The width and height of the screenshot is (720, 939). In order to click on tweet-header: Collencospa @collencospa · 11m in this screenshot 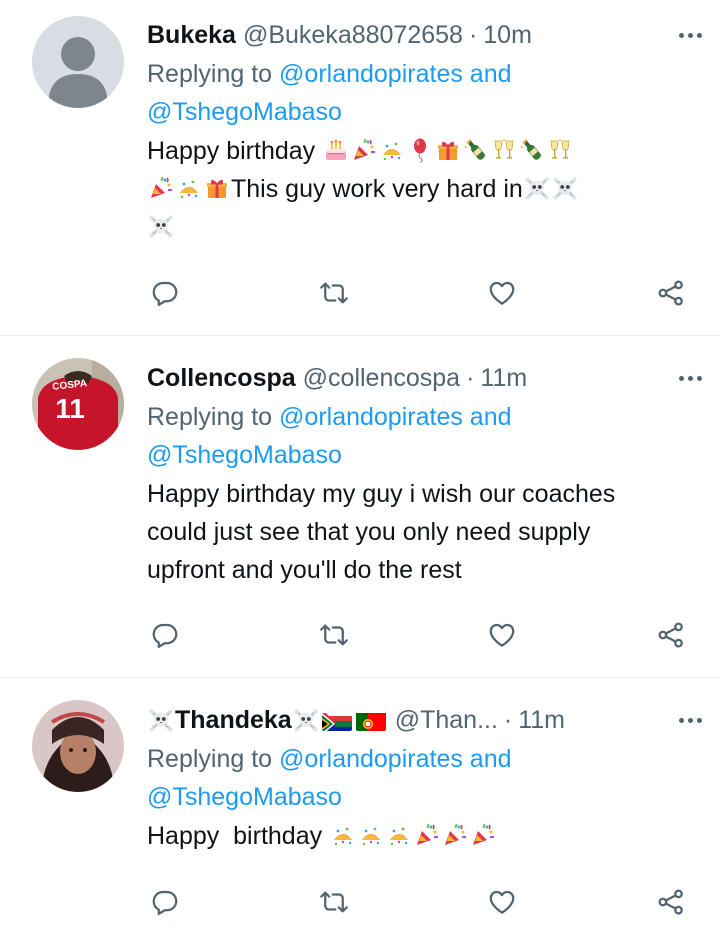, I will do `click(424, 378)`.